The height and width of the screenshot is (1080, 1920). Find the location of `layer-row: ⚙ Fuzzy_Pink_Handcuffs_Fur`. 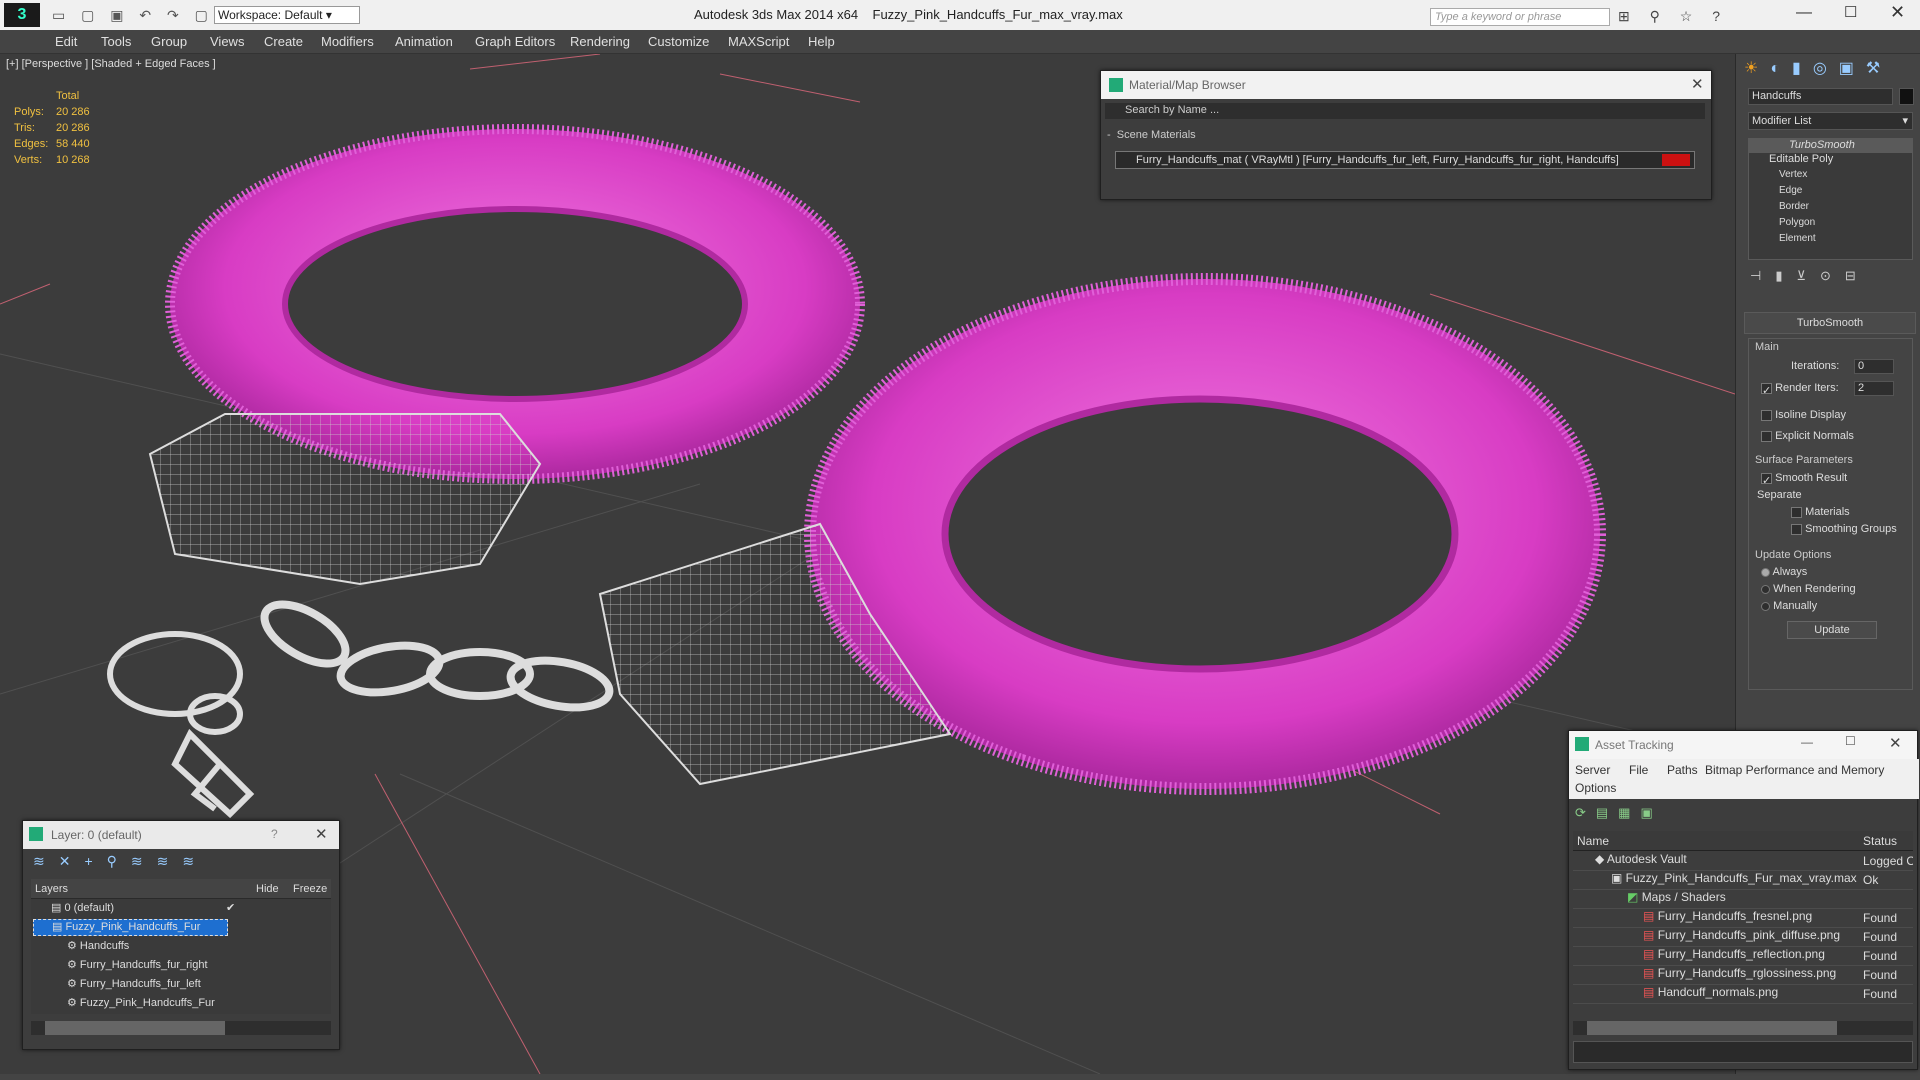

layer-row: ⚙ Fuzzy_Pink_Handcuffs_Fur is located at coordinates (141, 1002).